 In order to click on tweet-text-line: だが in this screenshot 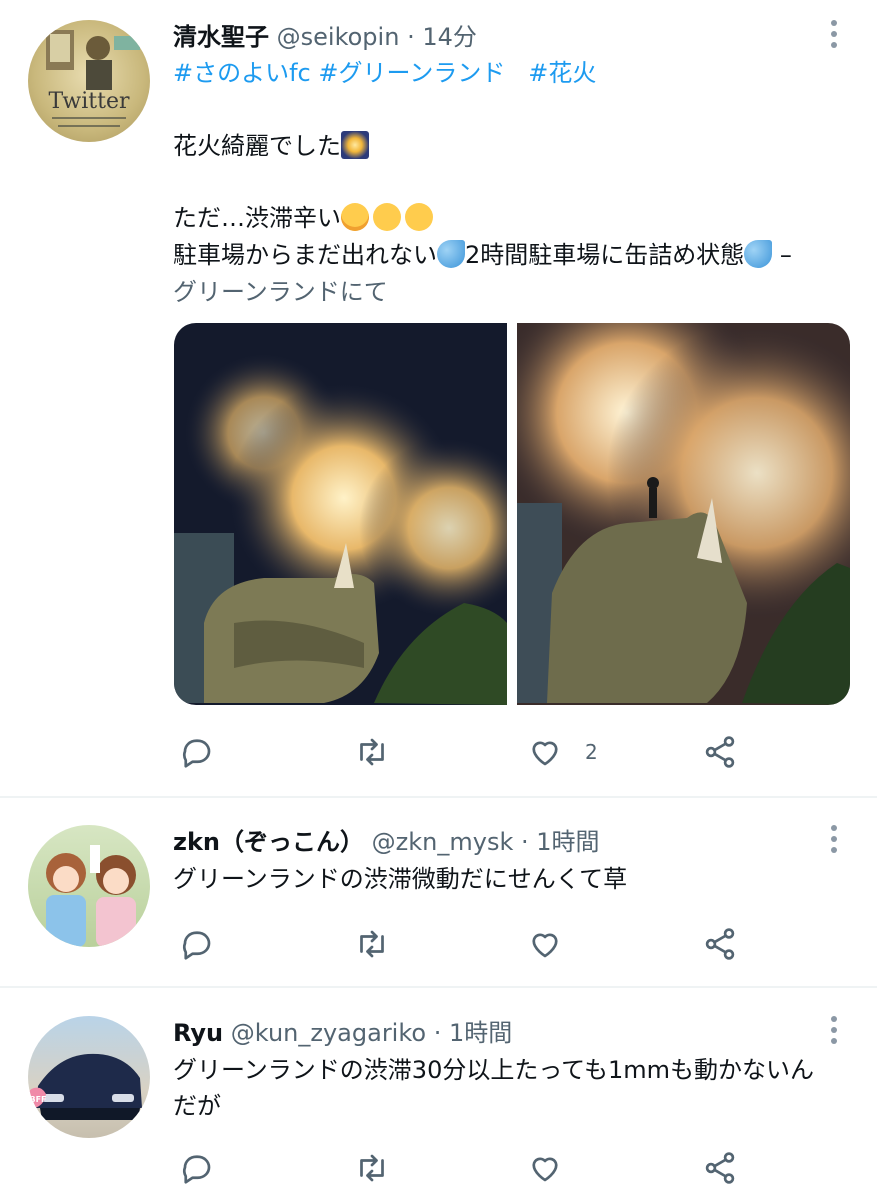, I will do `click(197, 1106)`.